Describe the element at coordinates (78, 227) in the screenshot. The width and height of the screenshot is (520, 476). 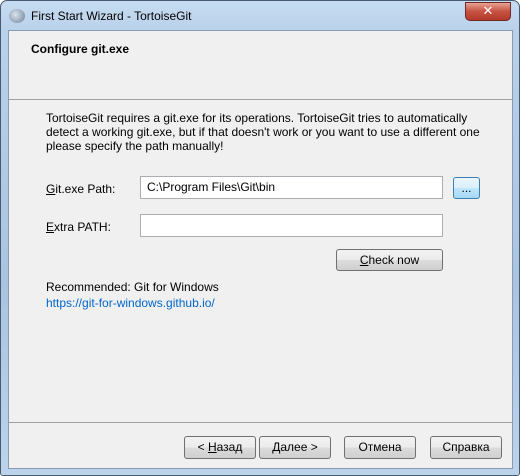
I see `extra-path-label: Extra PATH:` at that location.